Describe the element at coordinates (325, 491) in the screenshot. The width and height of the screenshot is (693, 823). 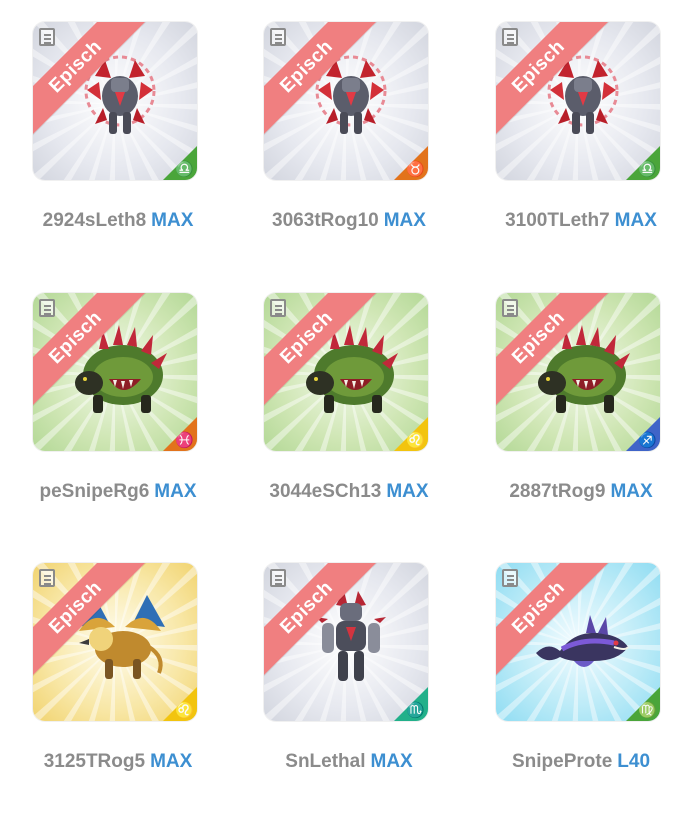
I see `monster-name: 3044eSCh13` at that location.